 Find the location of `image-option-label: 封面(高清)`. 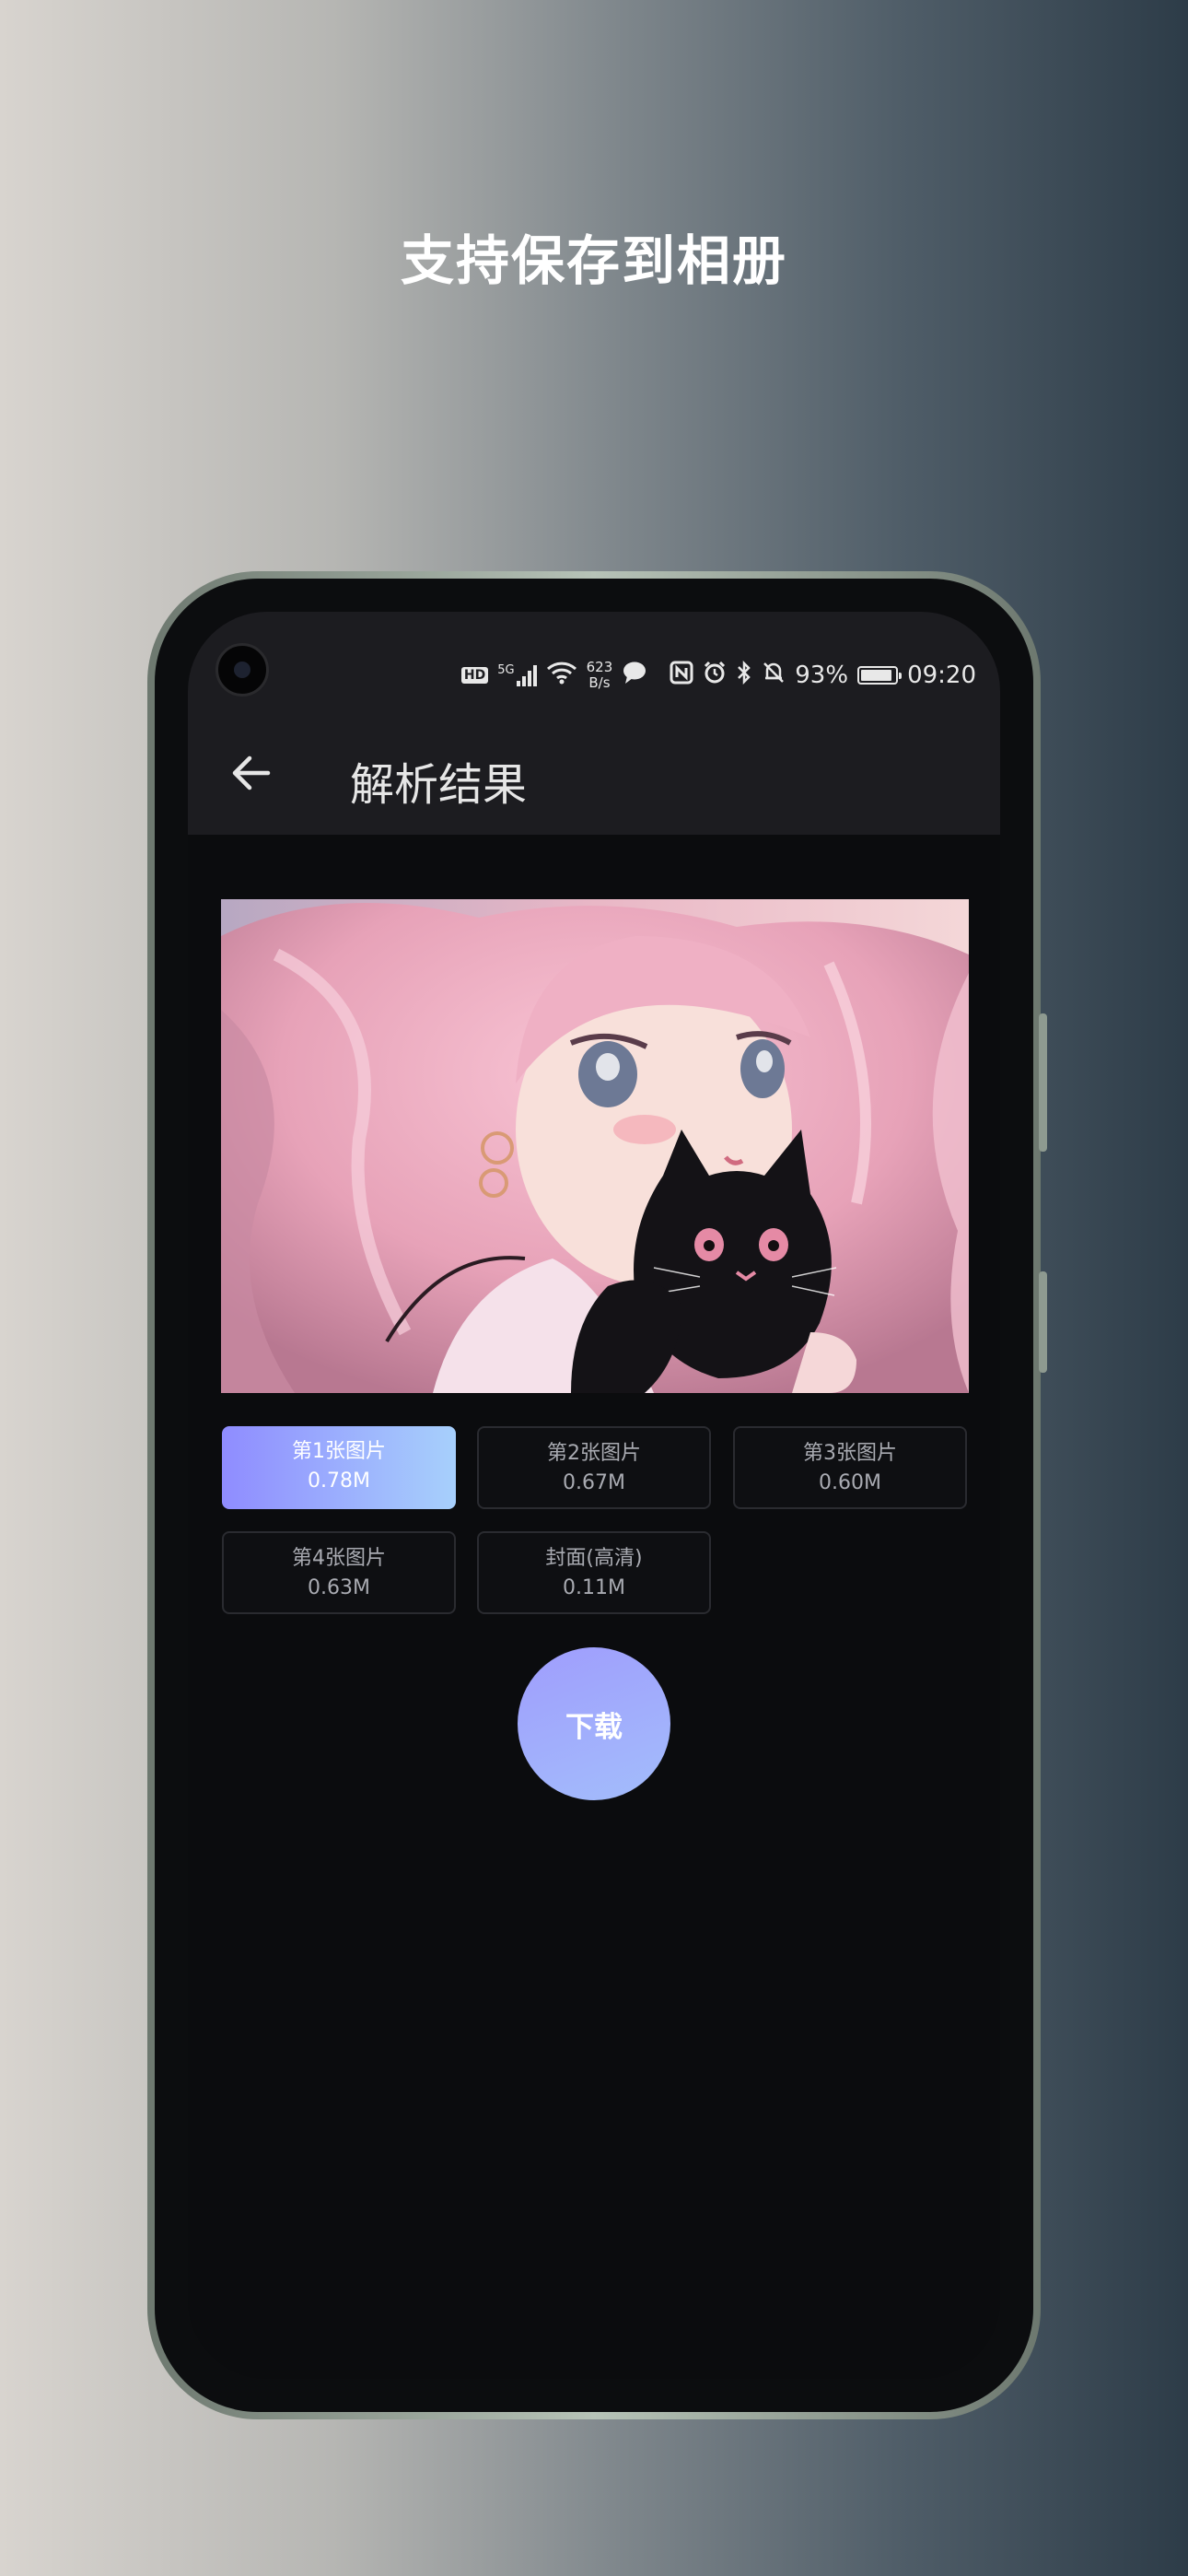

image-option-label: 封面(高清) is located at coordinates (594, 1558).